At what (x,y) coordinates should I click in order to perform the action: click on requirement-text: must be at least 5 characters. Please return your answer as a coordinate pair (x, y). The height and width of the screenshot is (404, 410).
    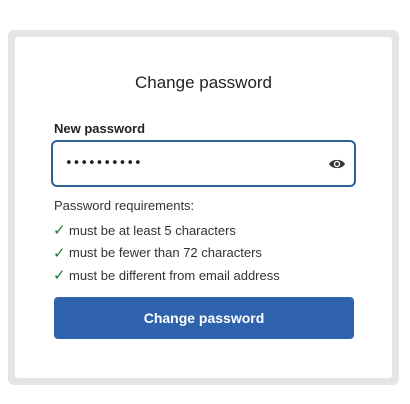
    Looking at the image, I should click on (152, 230).